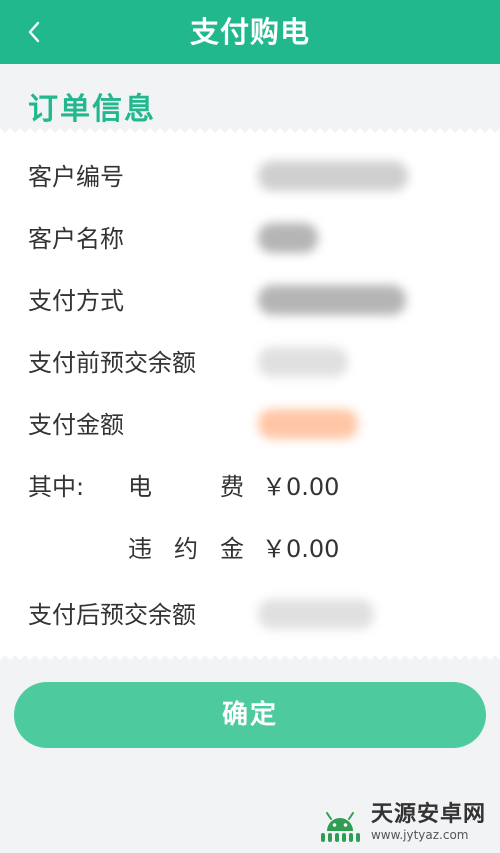 This screenshot has height=853, width=500. I want to click on customer-no-value-redacted, so click(333, 176).